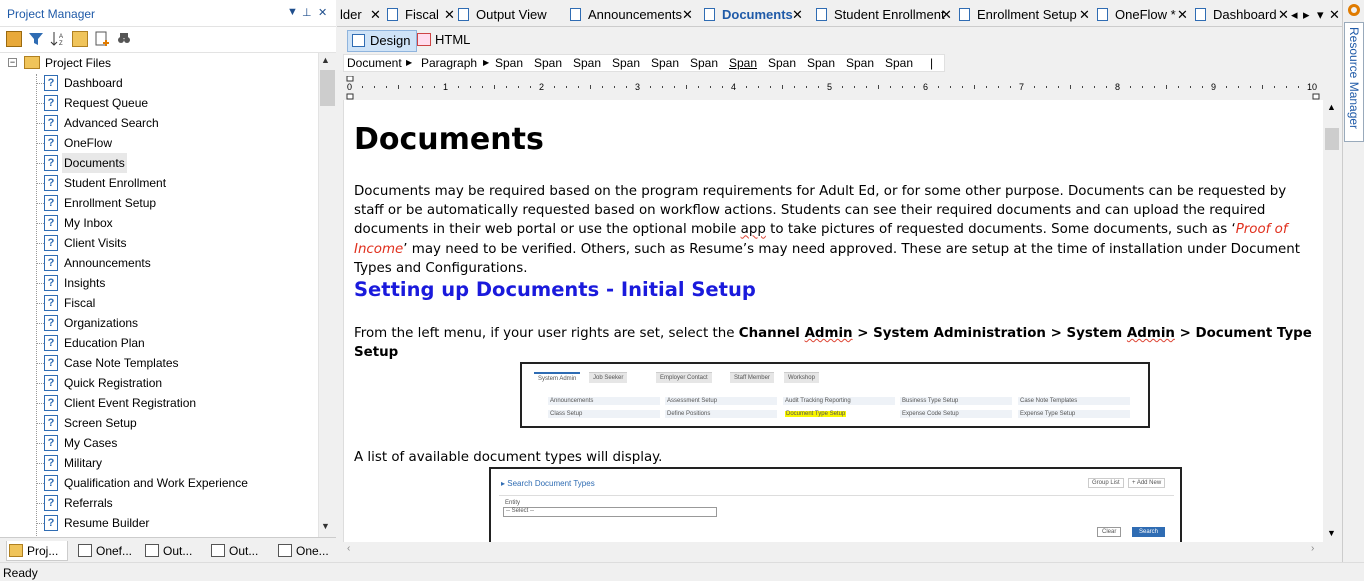 Image resolution: width=1364 pixels, height=581 pixels. I want to click on dropdown-icon: ▼, so click(292, 12).